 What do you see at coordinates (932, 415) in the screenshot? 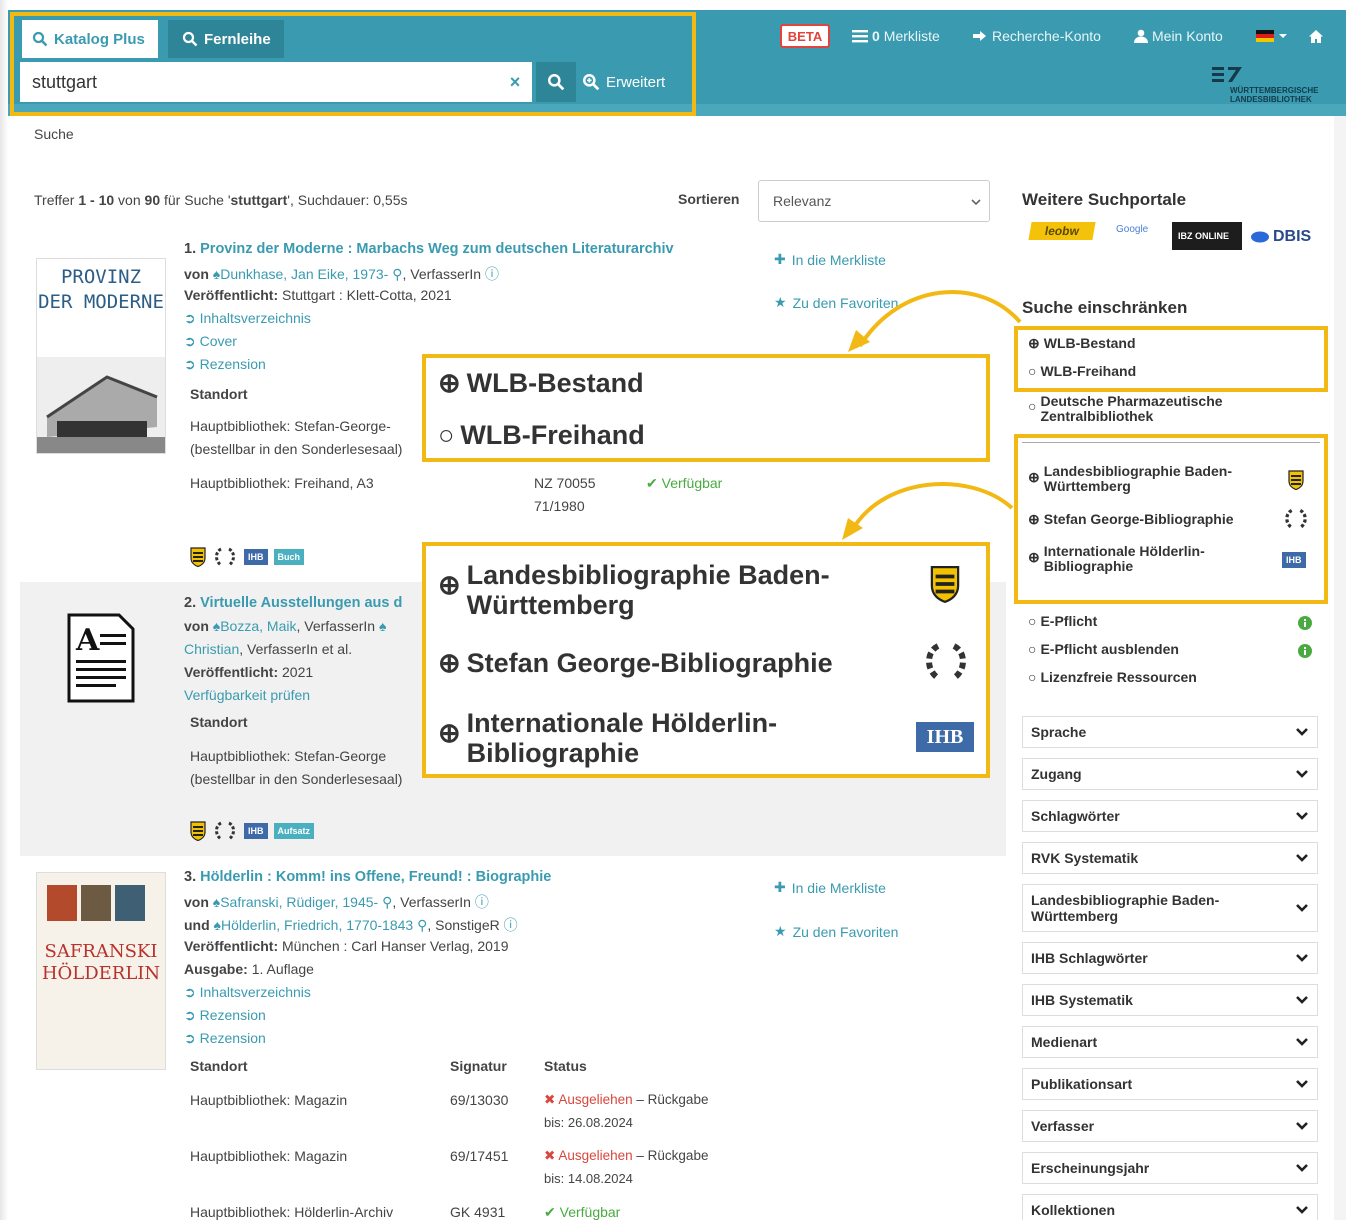
I see `callout-arrows` at bounding box center [932, 415].